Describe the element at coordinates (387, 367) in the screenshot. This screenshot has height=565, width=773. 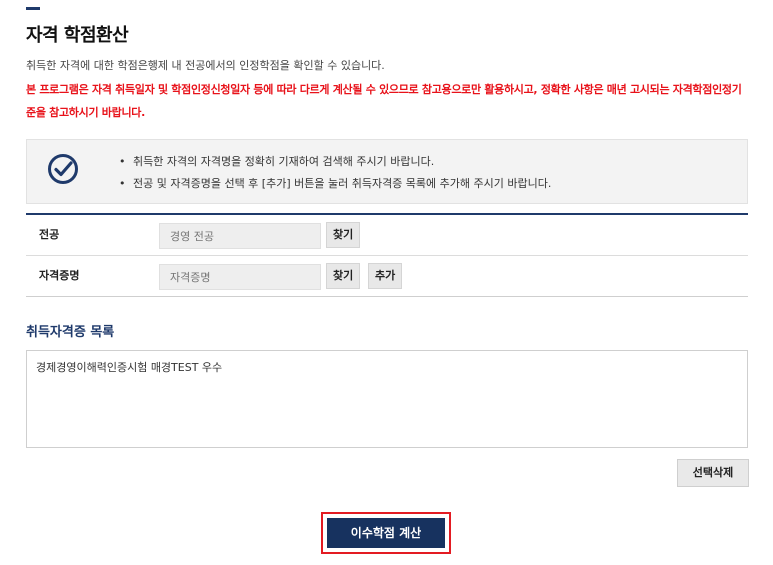
I see `list-item: 경제경영이해력인증시험 매경TEST 우수` at that location.